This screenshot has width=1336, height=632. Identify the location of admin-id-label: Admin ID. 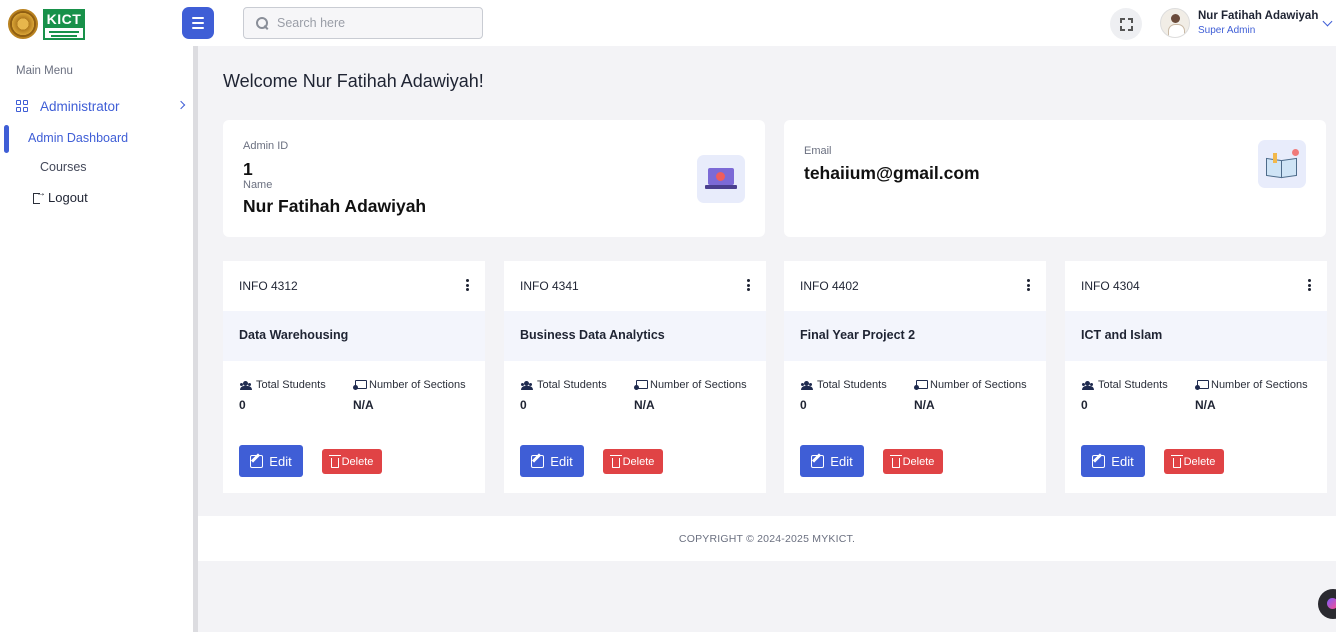
(266, 146).